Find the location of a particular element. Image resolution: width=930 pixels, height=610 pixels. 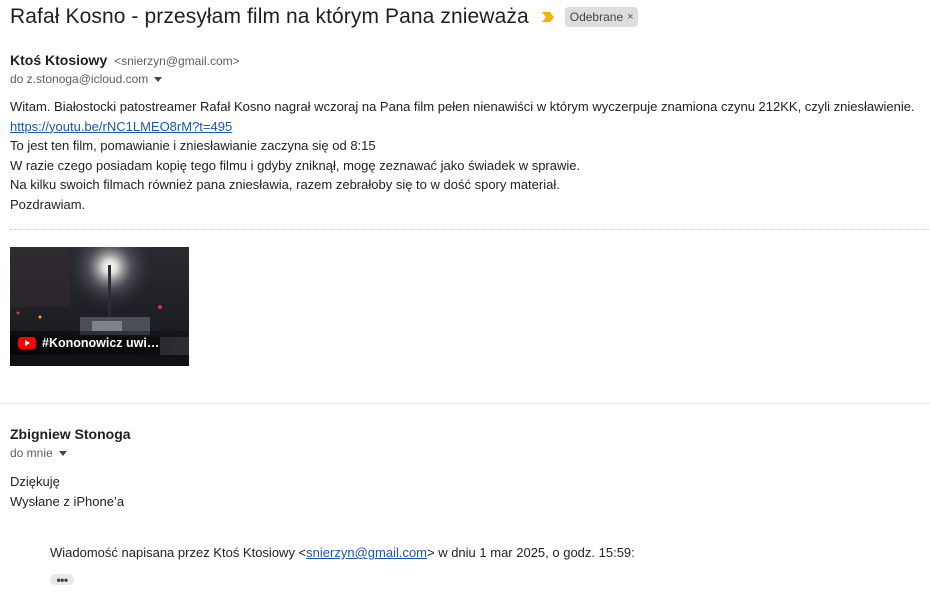

remove-label-icon: × is located at coordinates (630, 17).